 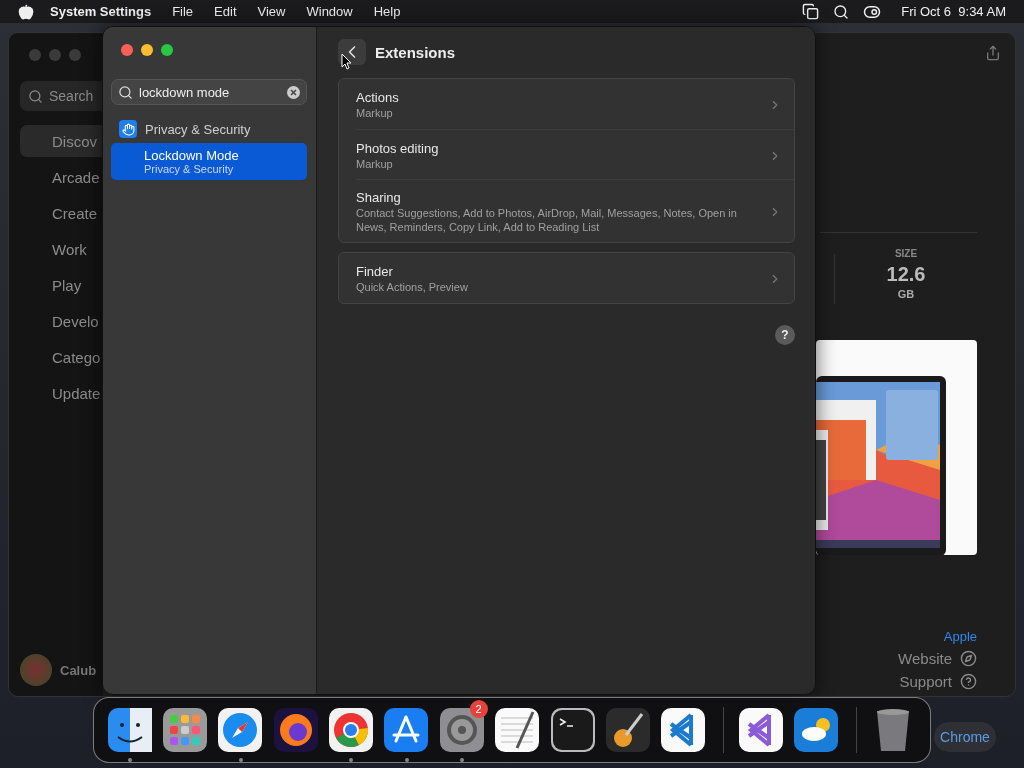 What do you see at coordinates (209, 129) in the screenshot?
I see `search-result: Privacy & Security` at bounding box center [209, 129].